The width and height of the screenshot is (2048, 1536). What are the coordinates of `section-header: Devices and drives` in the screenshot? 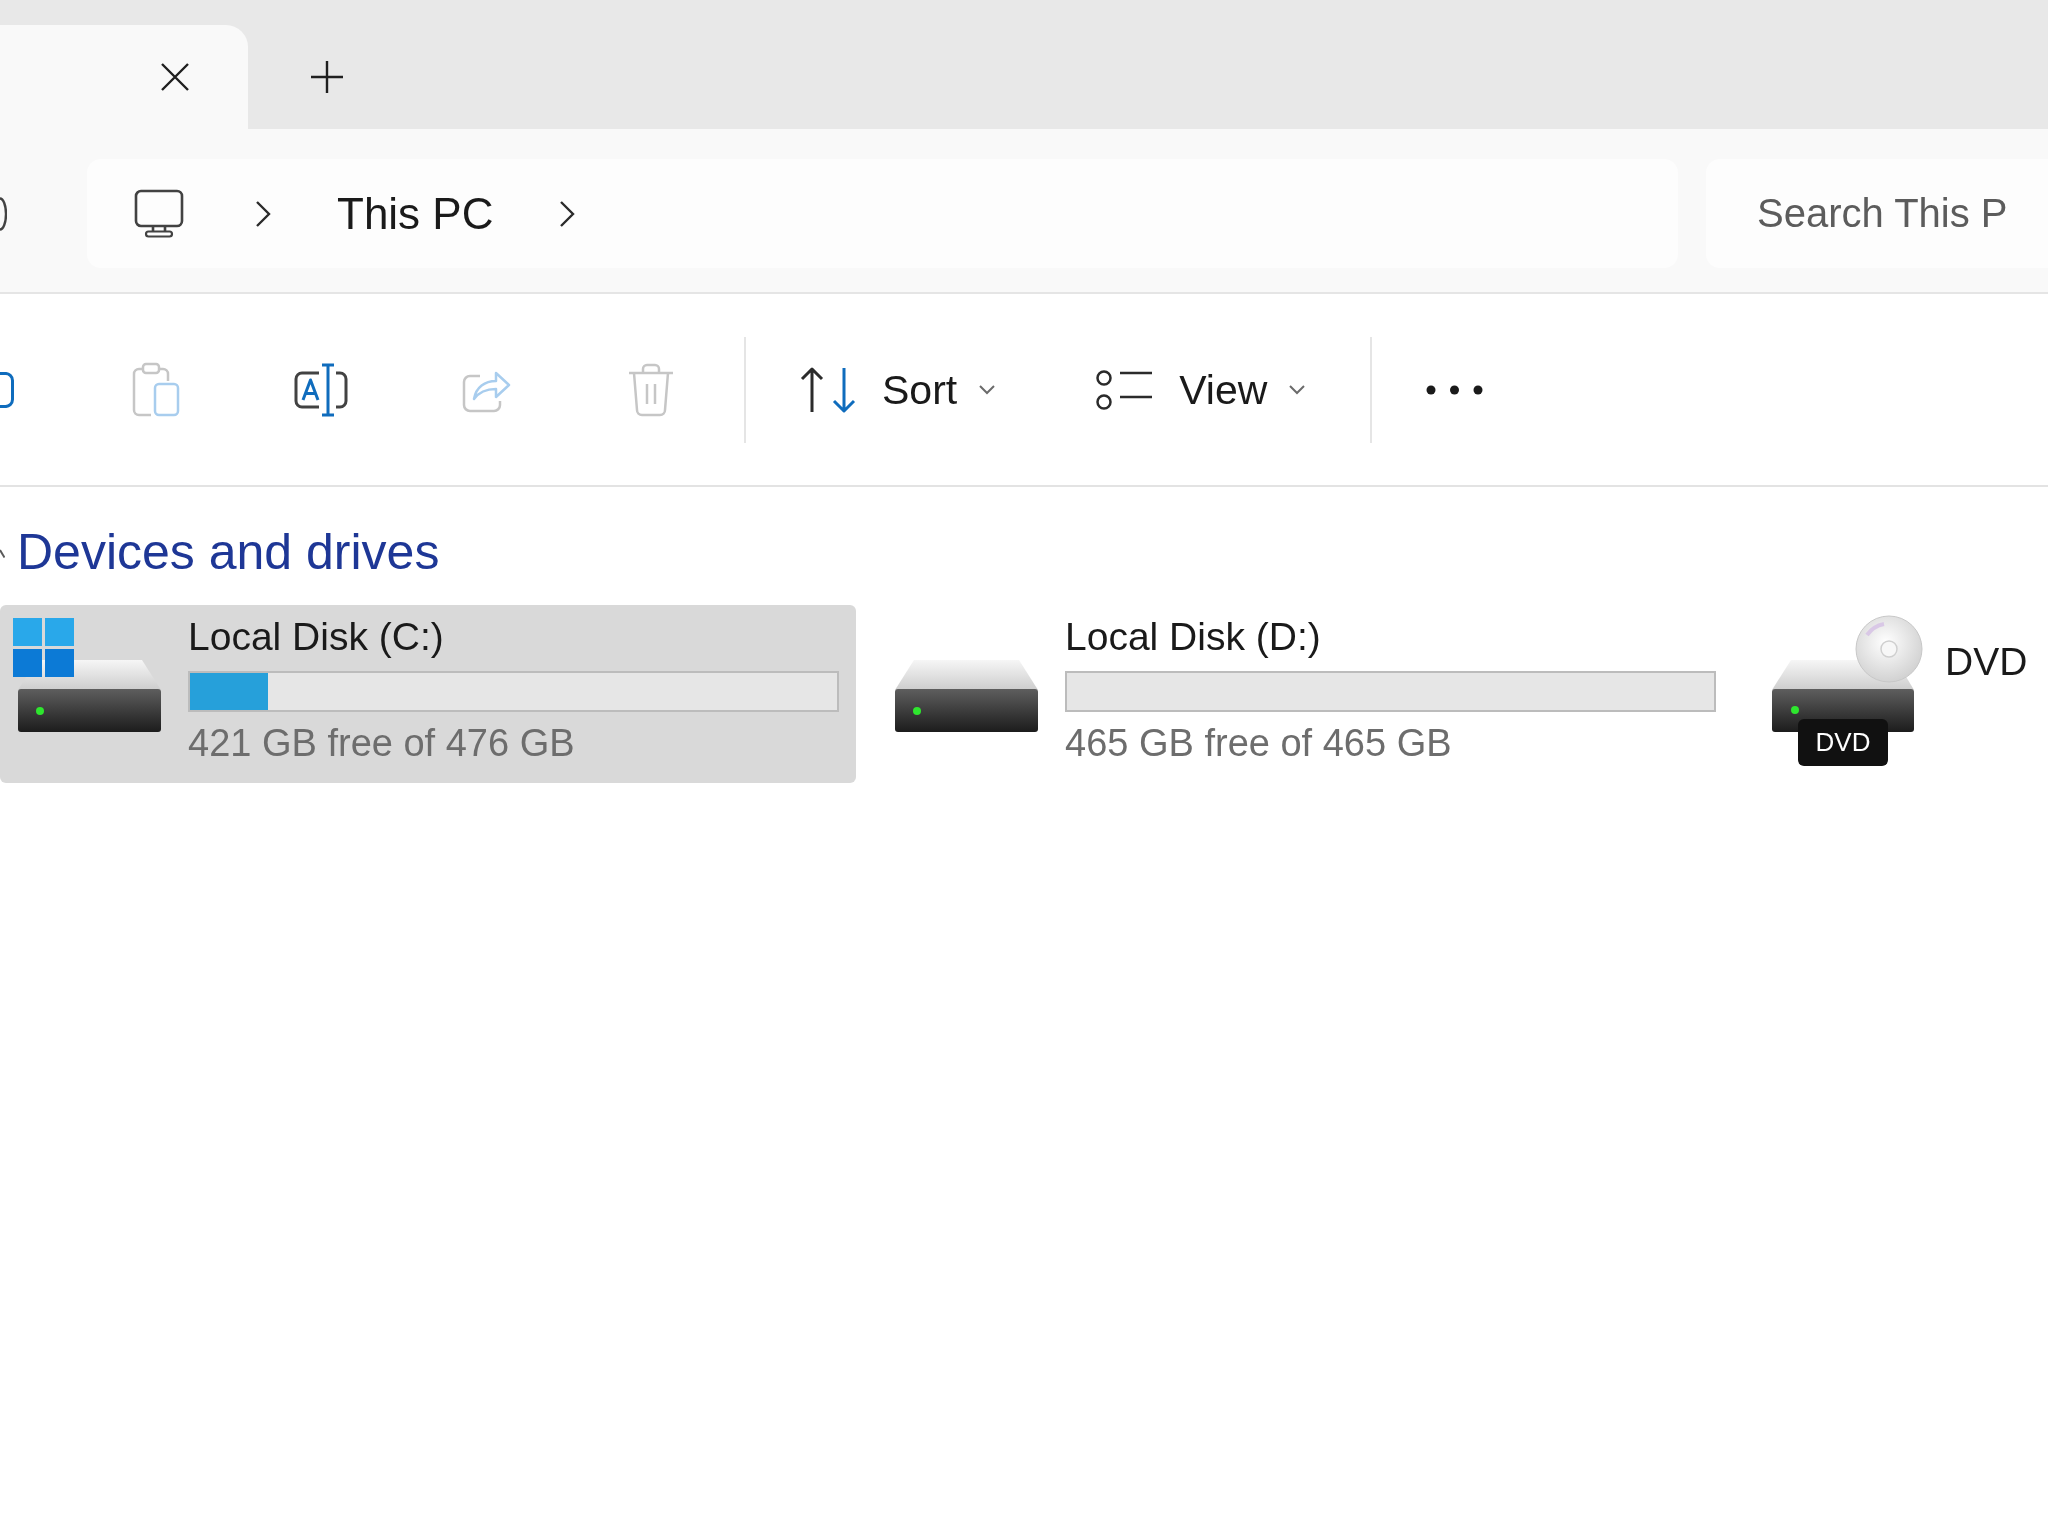 It's located at (228, 552).